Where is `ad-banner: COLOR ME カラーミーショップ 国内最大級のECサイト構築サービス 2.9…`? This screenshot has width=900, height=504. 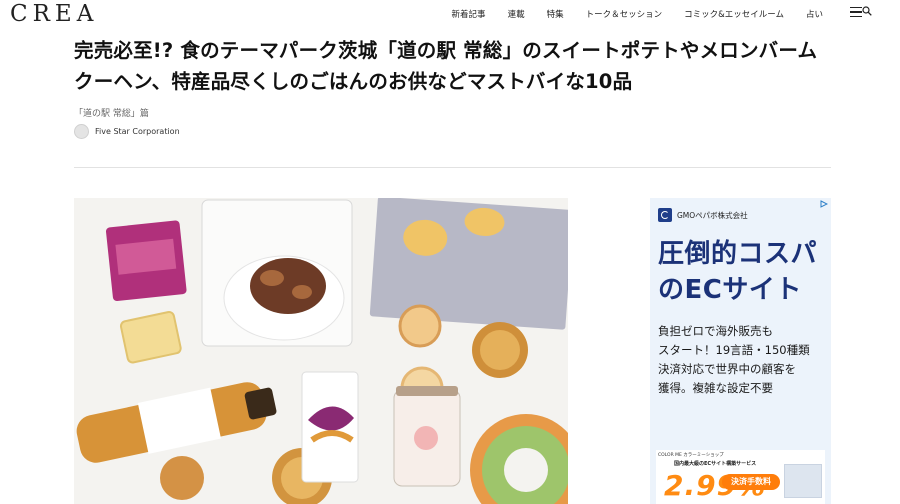
ad-banner: COLOR ME カラーミーショップ 国内最大級のECサイト構築サービス 2.9… is located at coordinates (740, 477).